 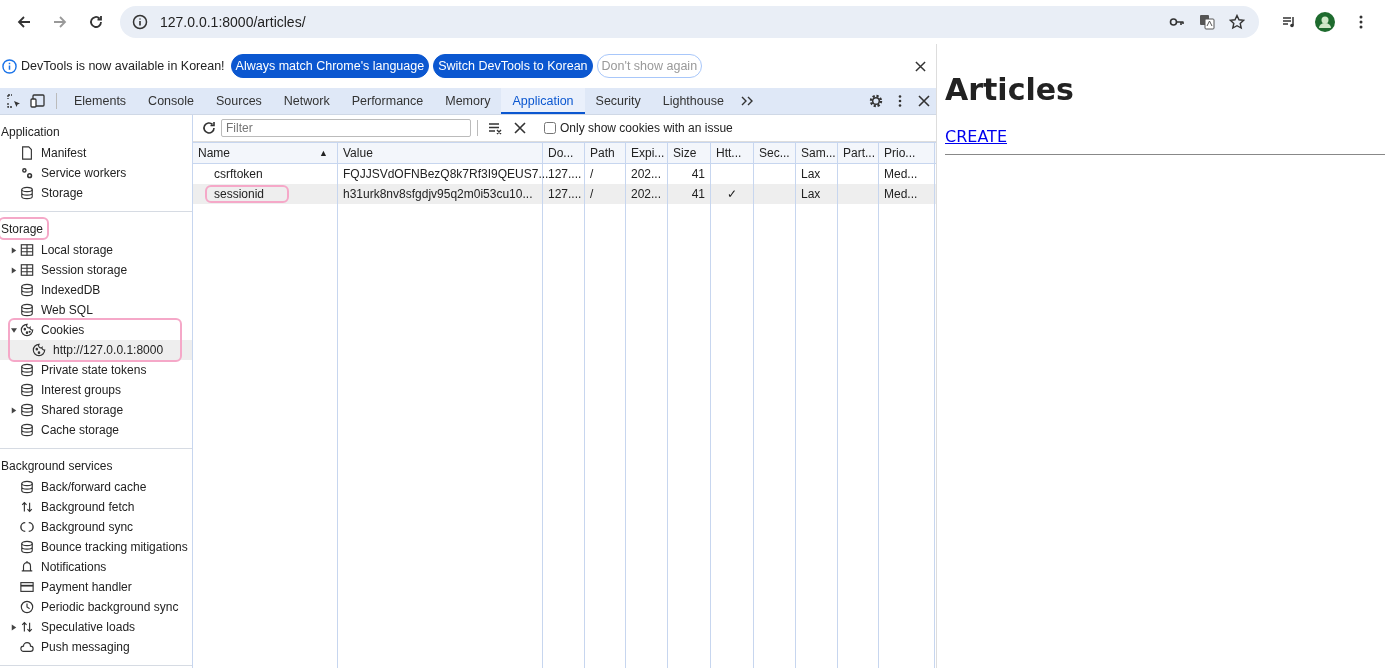 What do you see at coordinates (27, 587) in the screenshot?
I see `card-icon` at bounding box center [27, 587].